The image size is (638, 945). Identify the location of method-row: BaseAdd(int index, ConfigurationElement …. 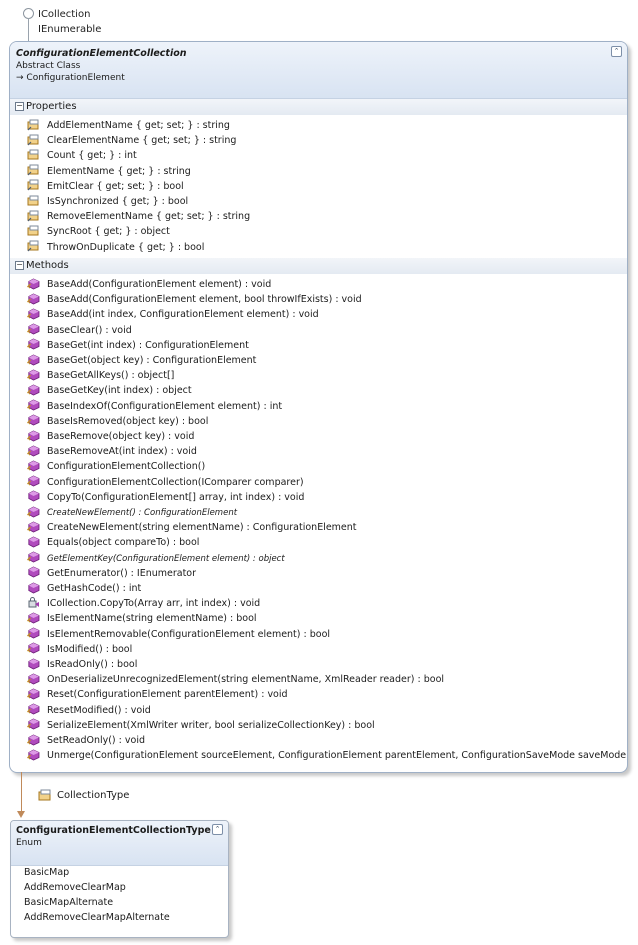
(173, 314).